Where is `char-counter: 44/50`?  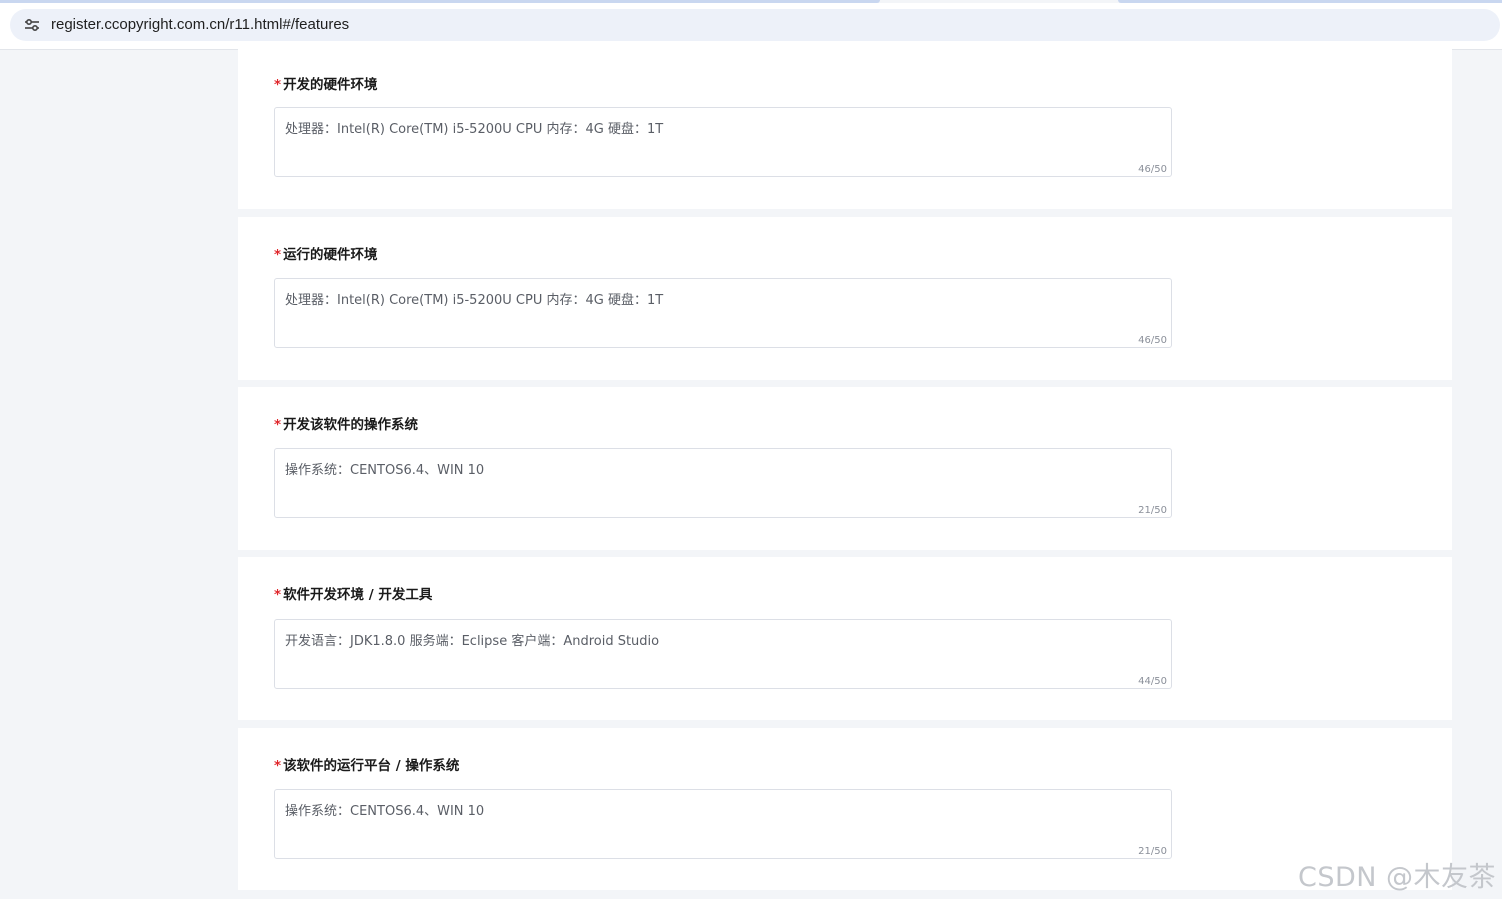
char-counter: 44/50 is located at coordinates (1152, 681).